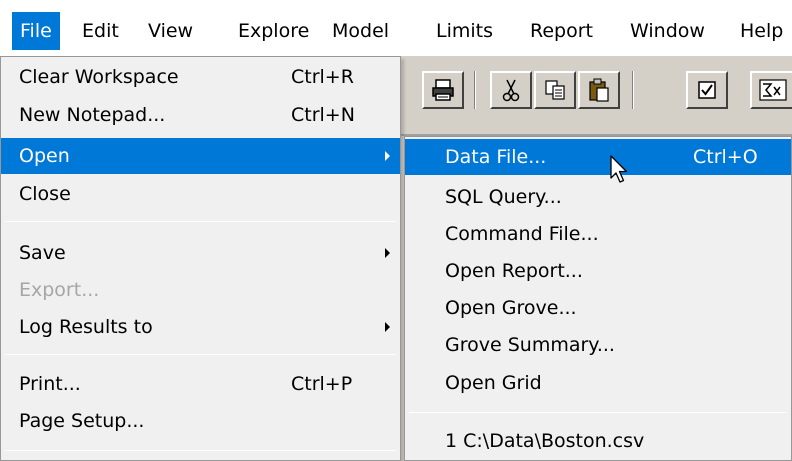 The width and height of the screenshot is (792, 461). I want to click on menu-limits: Limits, so click(464, 31).